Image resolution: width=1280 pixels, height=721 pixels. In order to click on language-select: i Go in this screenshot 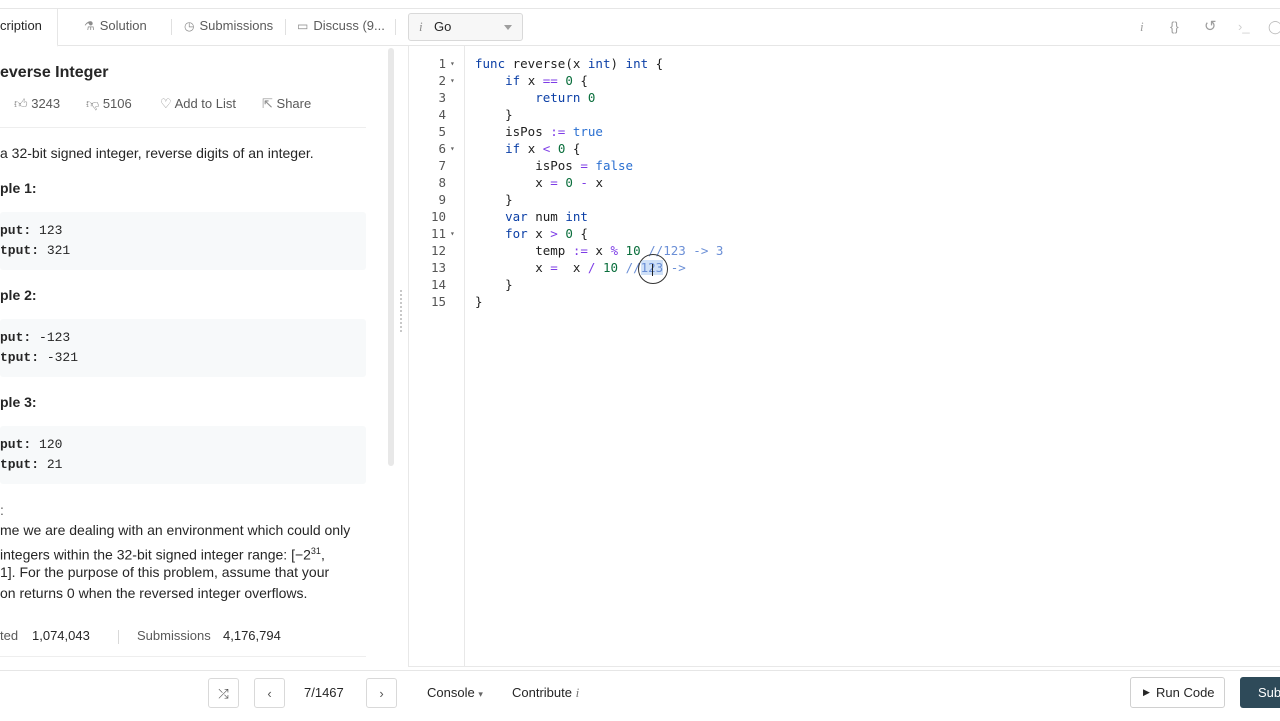, I will do `click(465, 27)`.